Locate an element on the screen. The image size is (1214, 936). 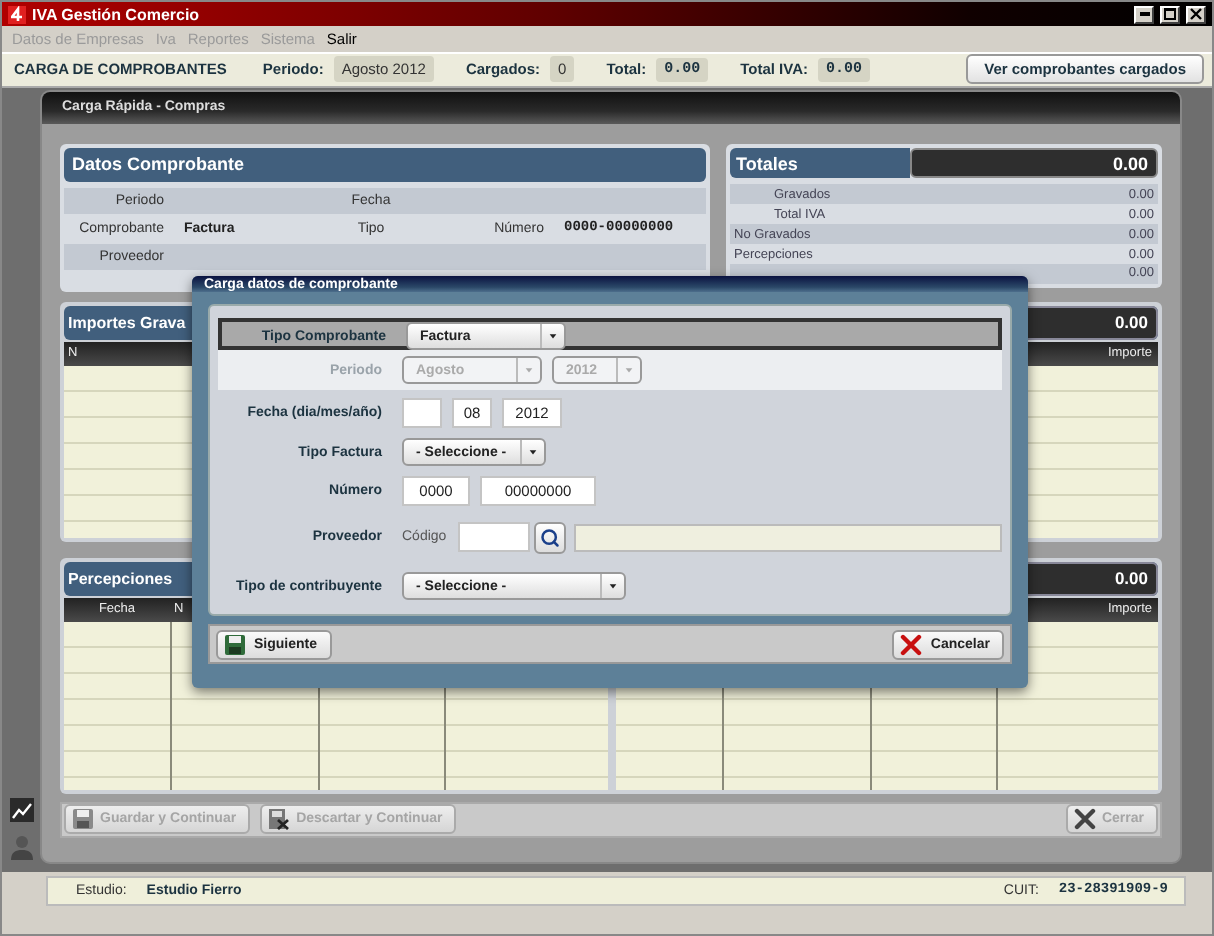
search-icon is located at coordinates (550, 537).